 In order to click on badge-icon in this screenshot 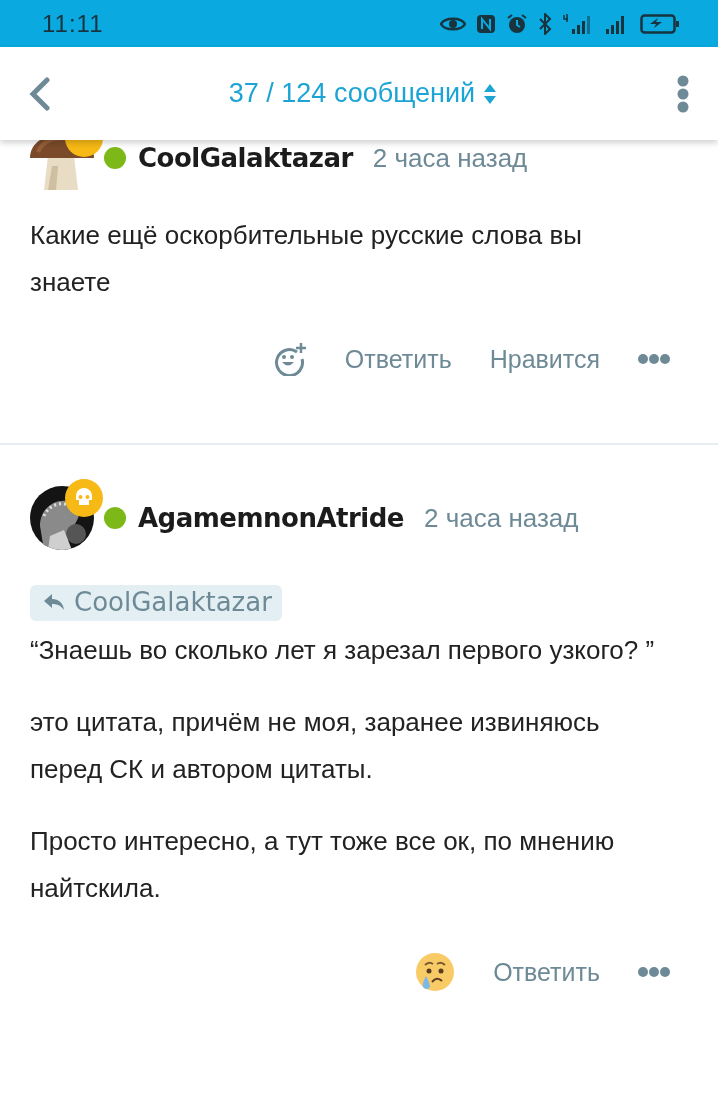, I will do `click(84, 149)`.